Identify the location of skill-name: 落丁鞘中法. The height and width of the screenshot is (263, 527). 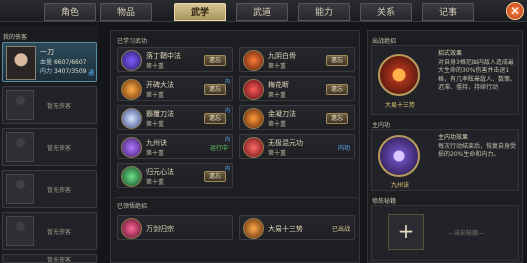
(163, 56).